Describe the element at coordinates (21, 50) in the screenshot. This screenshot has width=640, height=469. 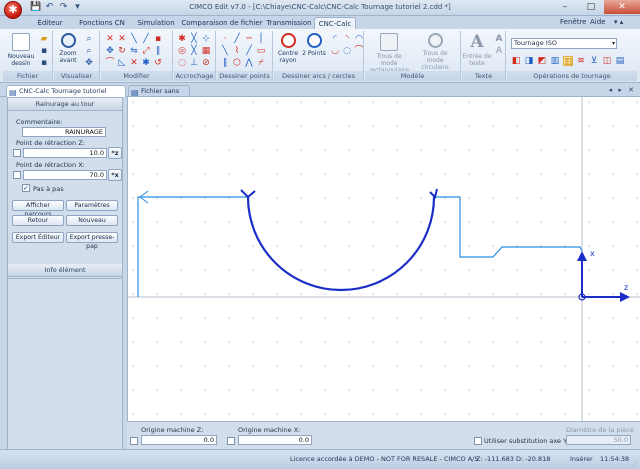
I see `new-drawing-button: Nouveau dessin` at that location.